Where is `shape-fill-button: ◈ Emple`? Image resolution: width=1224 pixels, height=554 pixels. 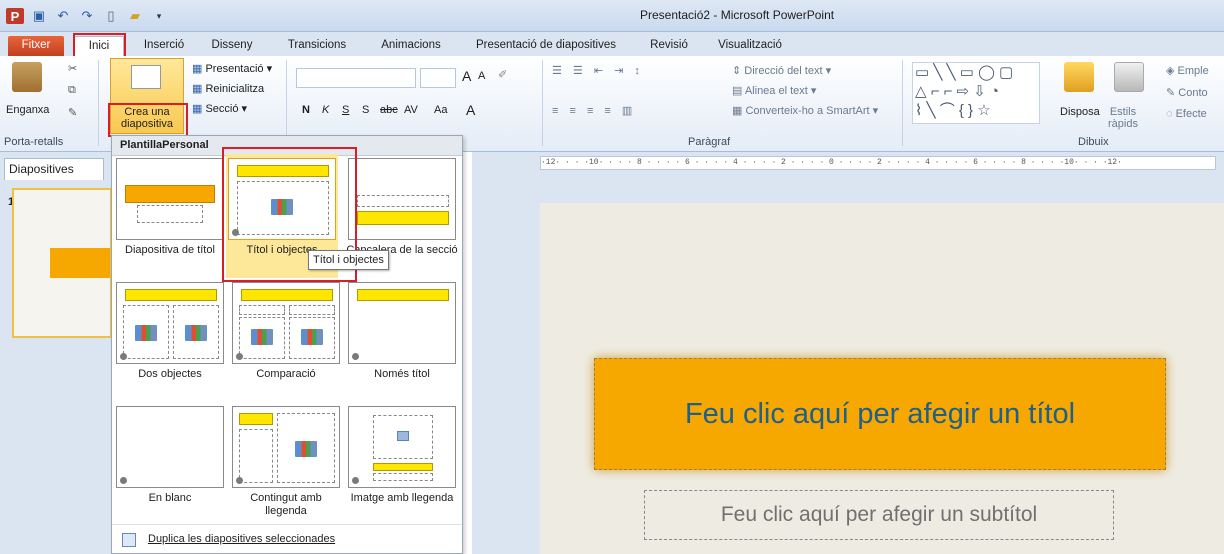
shape-fill-button: ◈ Emple is located at coordinates (1187, 70).